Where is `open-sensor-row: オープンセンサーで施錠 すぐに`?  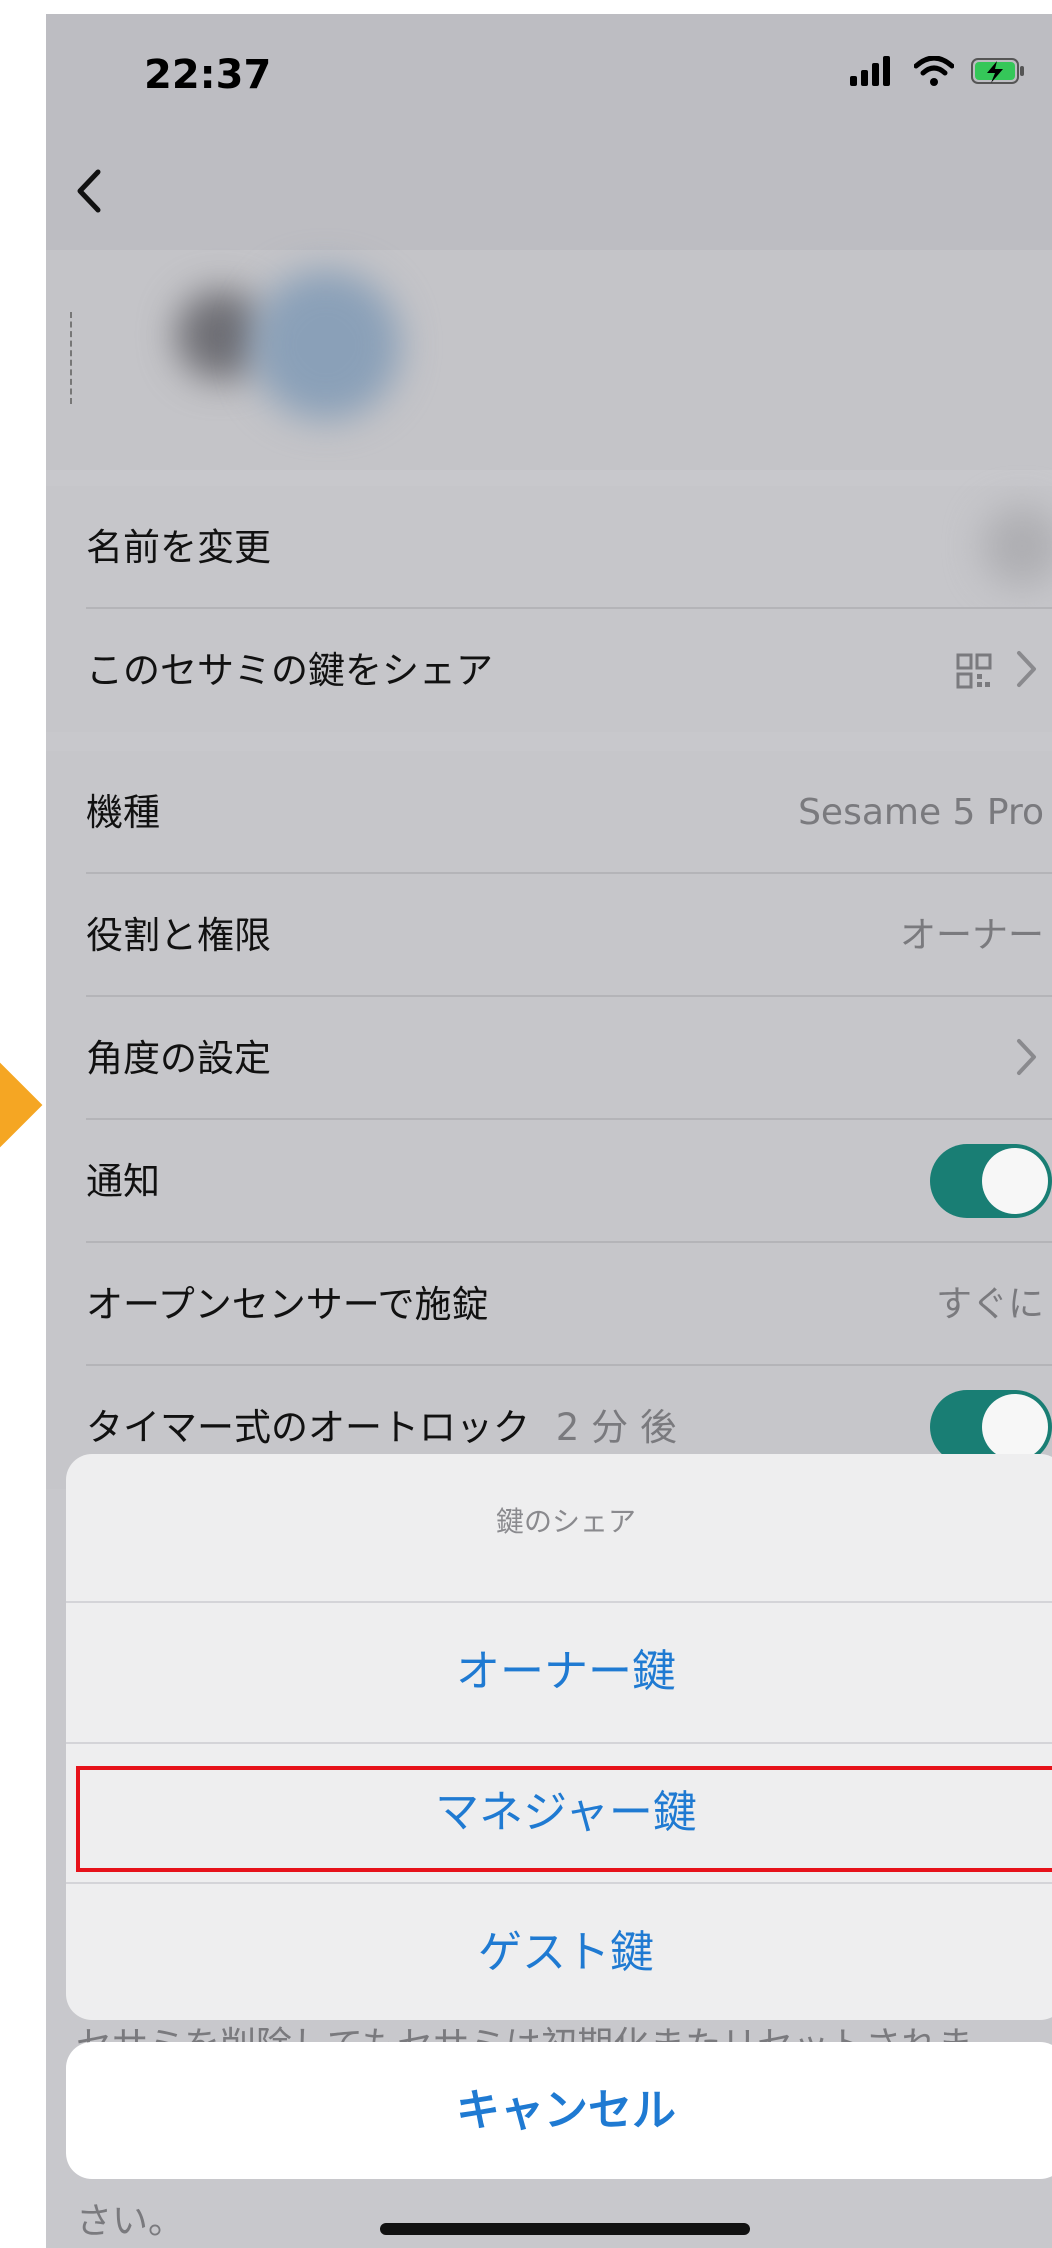 open-sensor-row: オープンセンサーで施錠 すぐに is located at coordinates (549, 1304).